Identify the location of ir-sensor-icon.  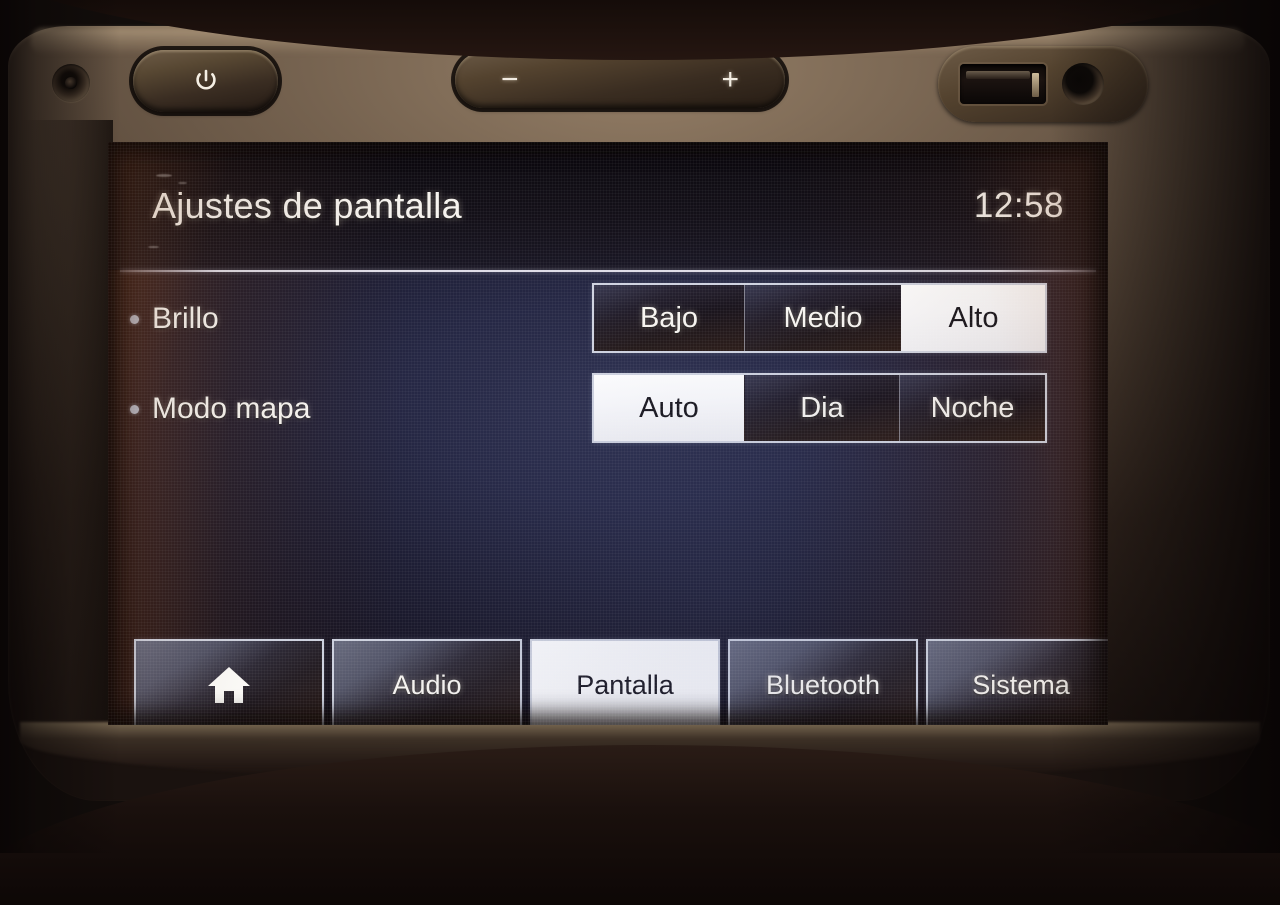
(71, 83).